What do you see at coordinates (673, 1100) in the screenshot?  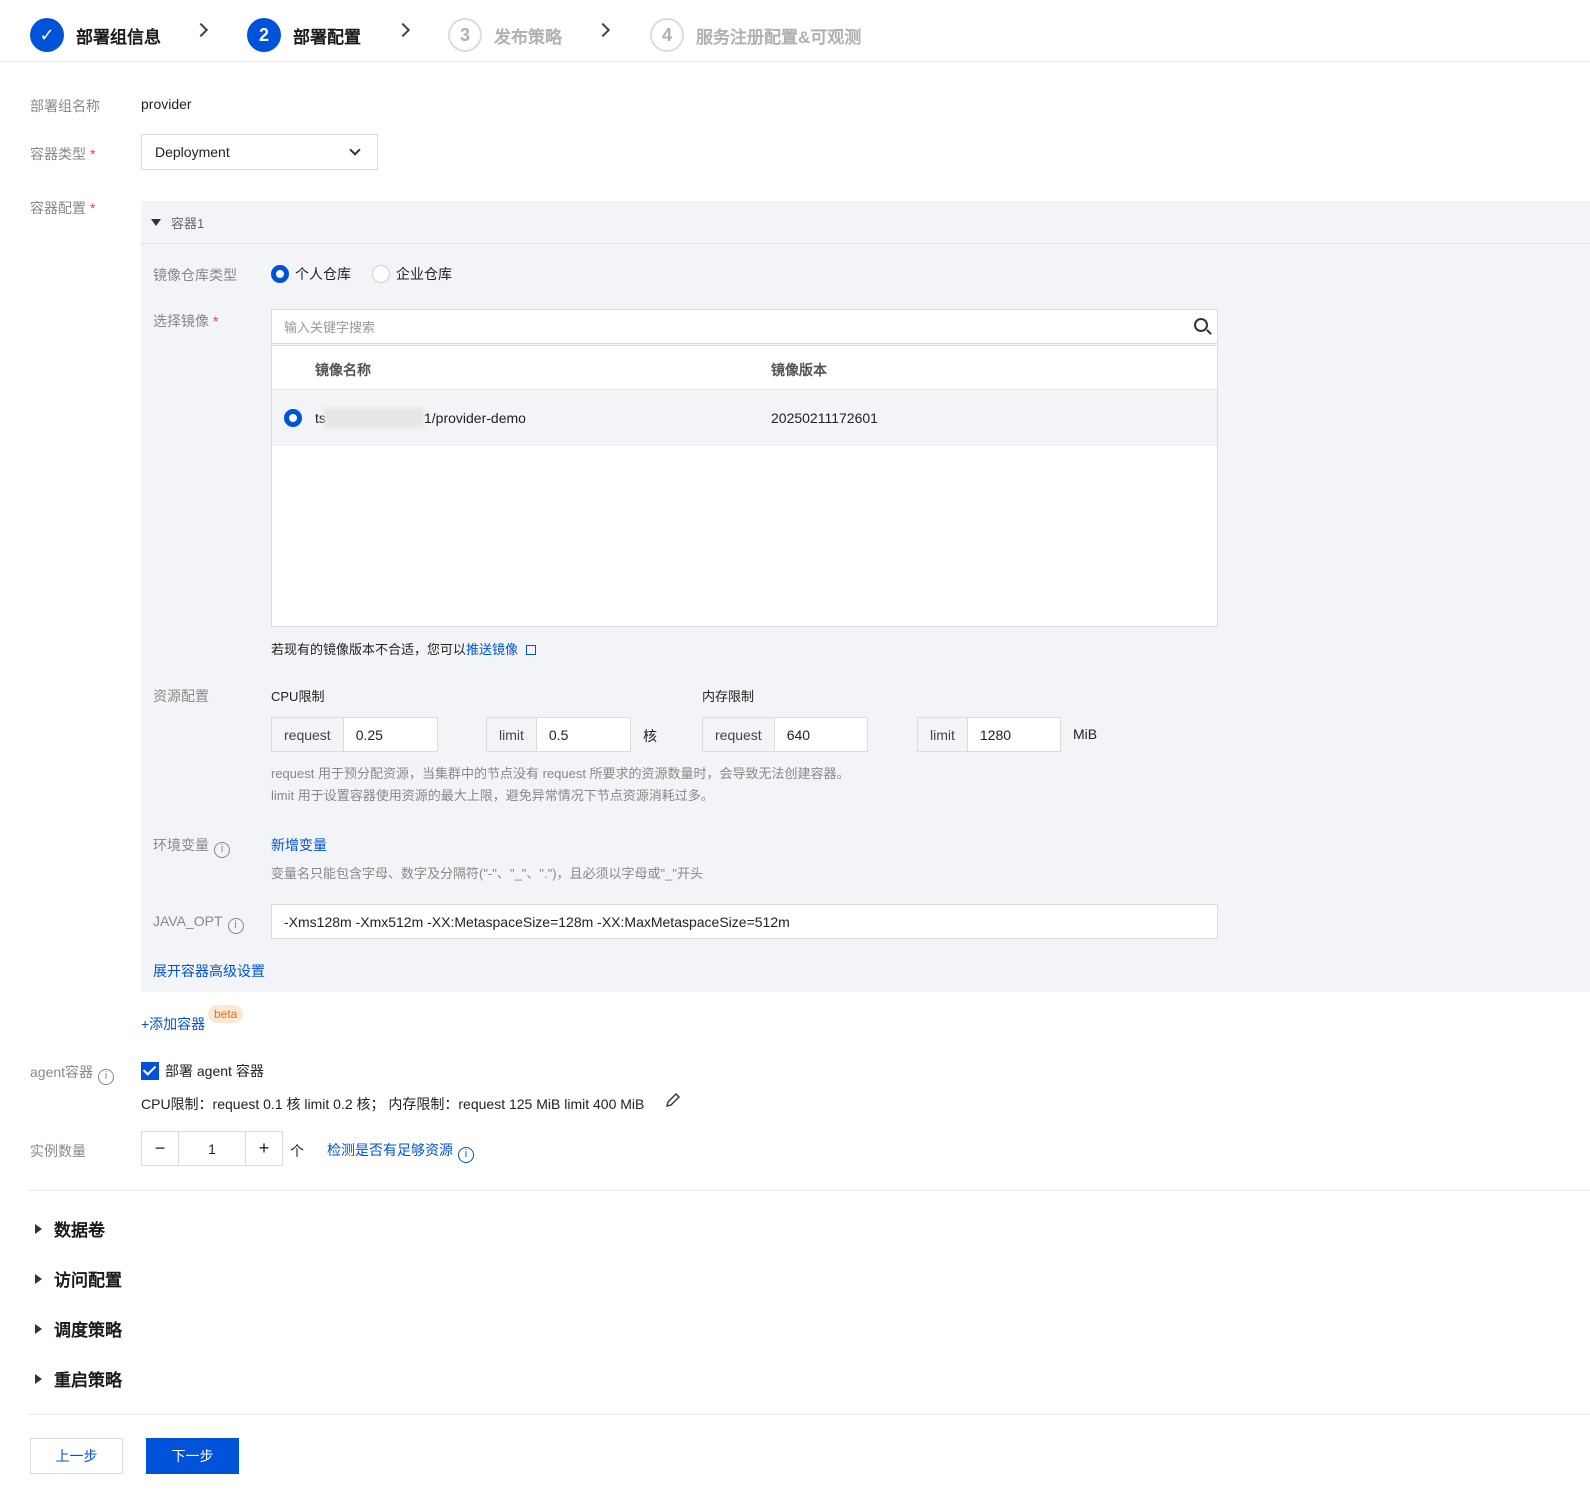 I see `pencil-icon` at bounding box center [673, 1100].